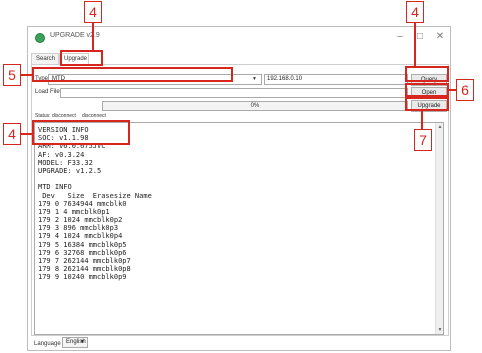  Describe the element at coordinates (61, 154) in the screenshot. I see `log-line: AF: v0.3.24` at that location.